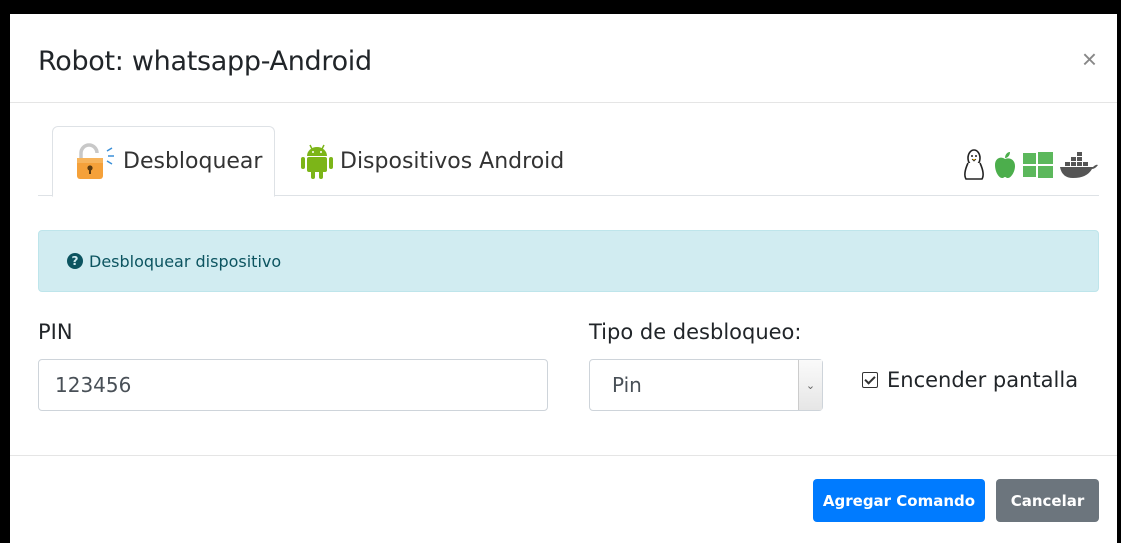  What do you see at coordinates (185, 261) in the screenshot?
I see `alert-text: Desbloquear dispositivo` at bounding box center [185, 261].